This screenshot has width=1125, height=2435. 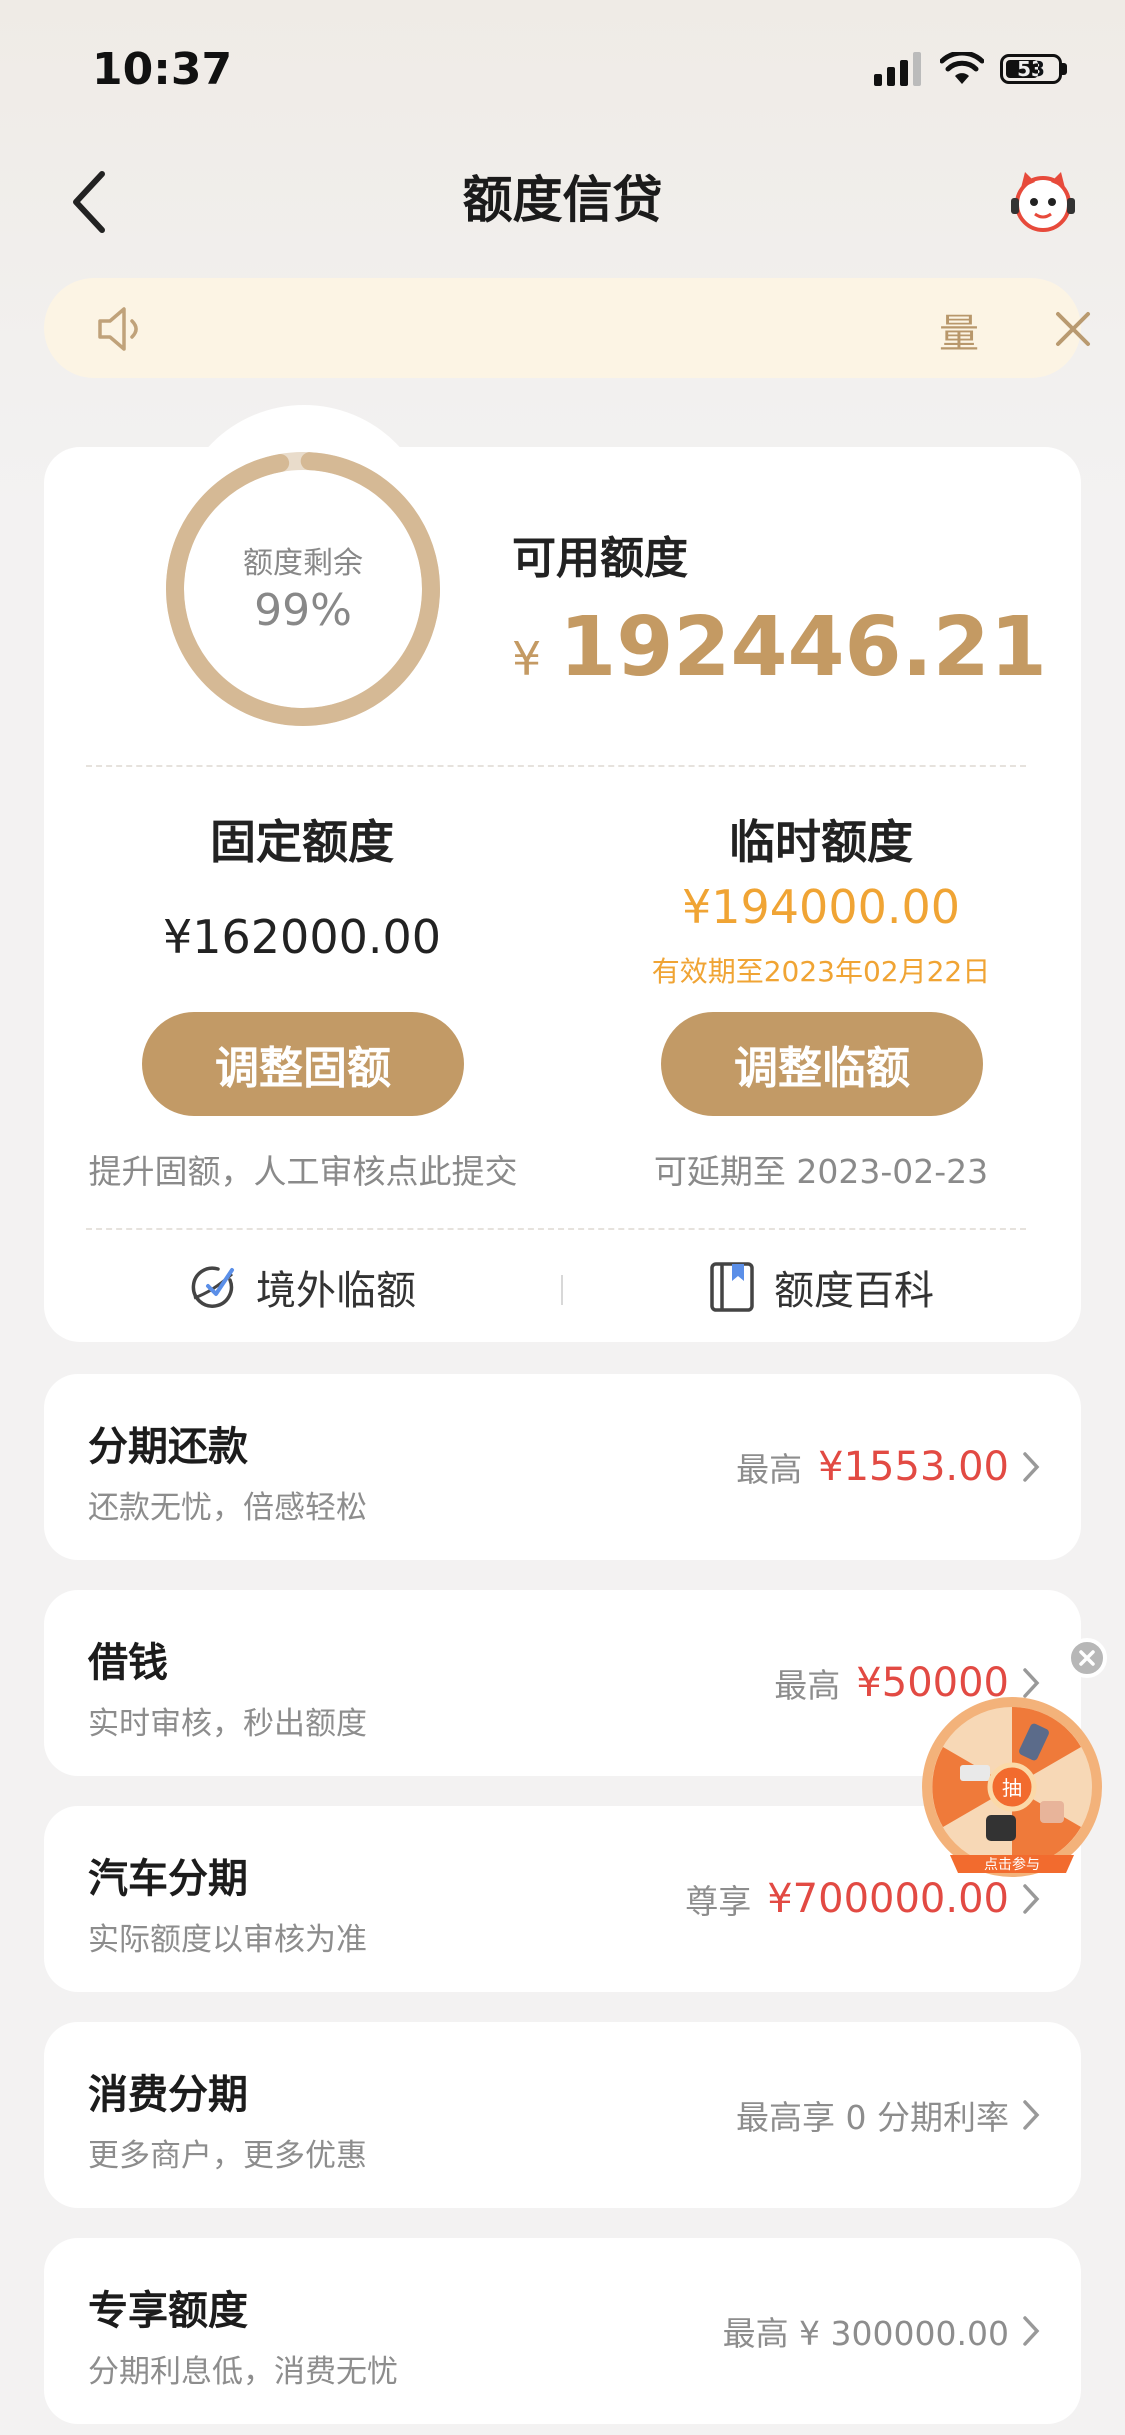 I want to click on tool-label: 额度百科, so click(x=854, y=1291).